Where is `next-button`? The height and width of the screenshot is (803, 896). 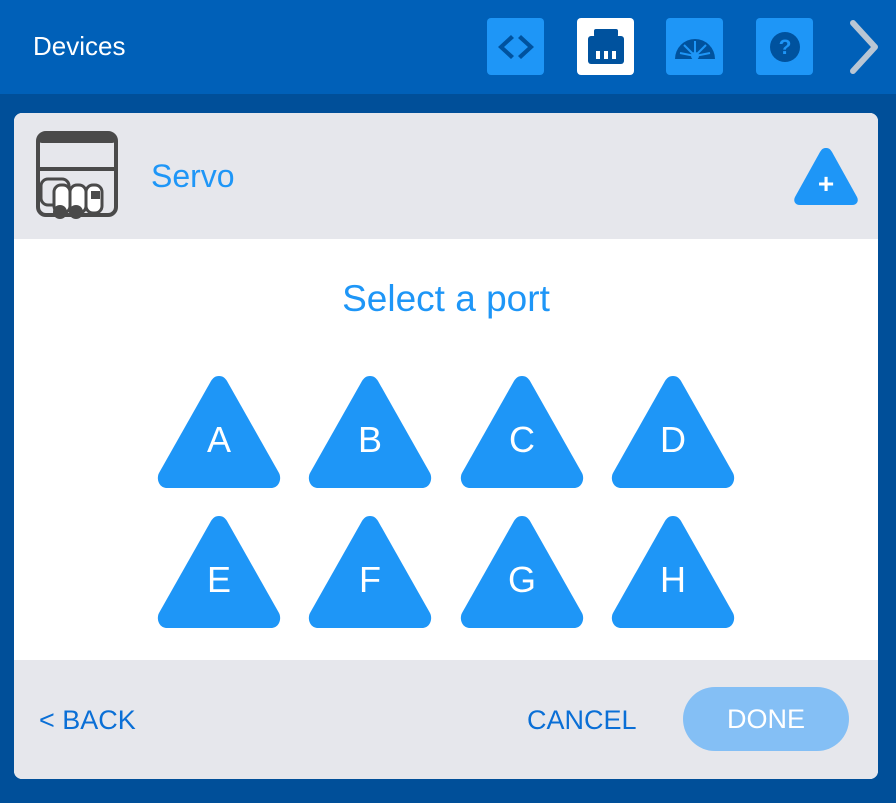
next-button is located at coordinates (863, 47).